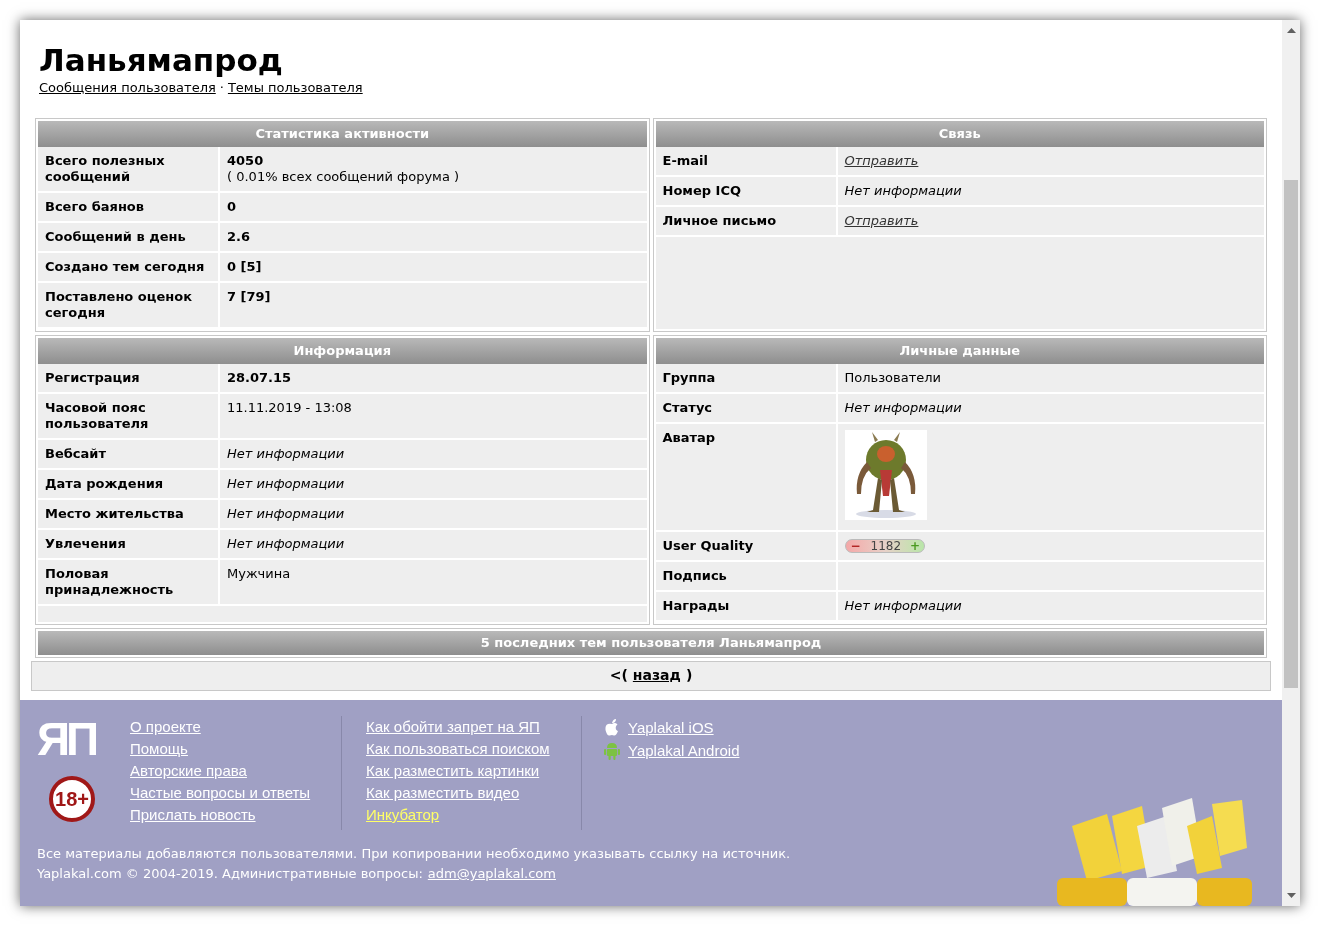  I want to click on row-label: Награды, so click(746, 605).